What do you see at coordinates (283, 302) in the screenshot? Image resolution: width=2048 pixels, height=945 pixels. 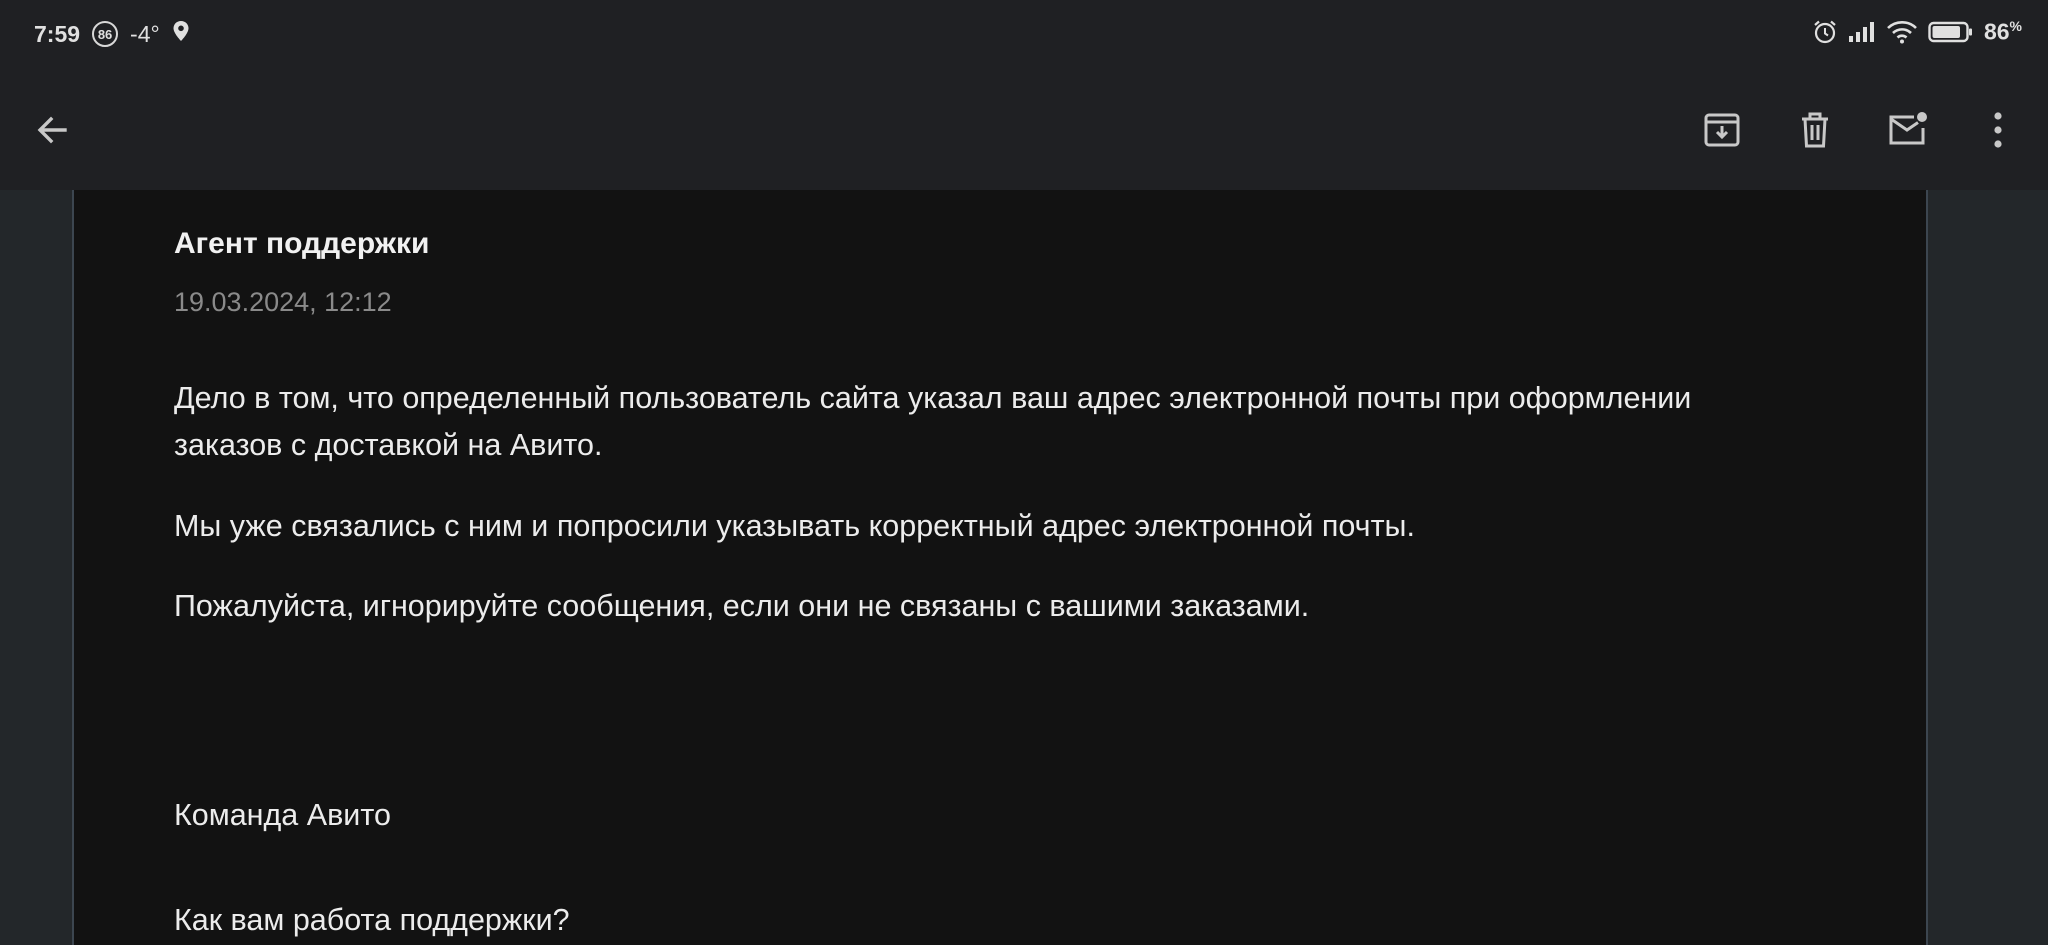 I see `message-date: 19.03.2024, 12:12` at bounding box center [283, 302].